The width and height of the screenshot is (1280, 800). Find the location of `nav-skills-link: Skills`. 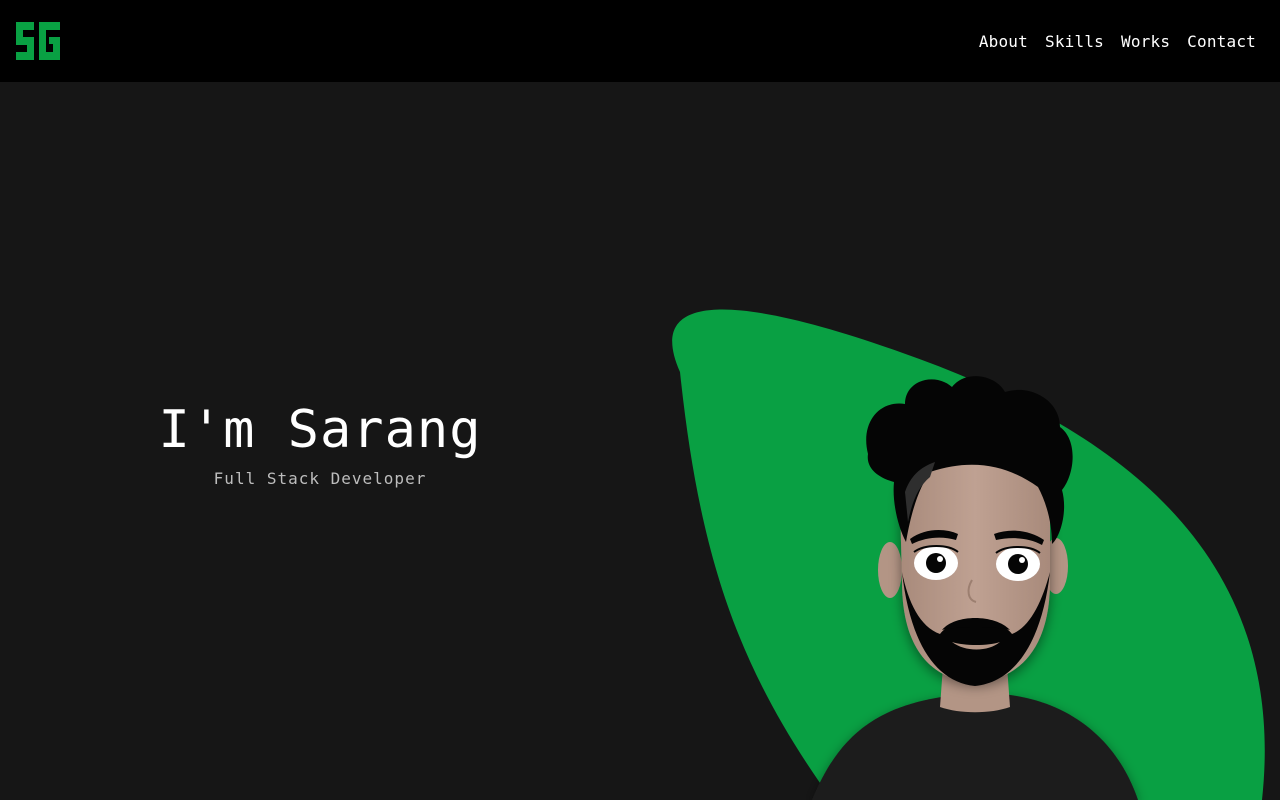

nav-skills-link: Skills is located at coordinates (1074, 42).